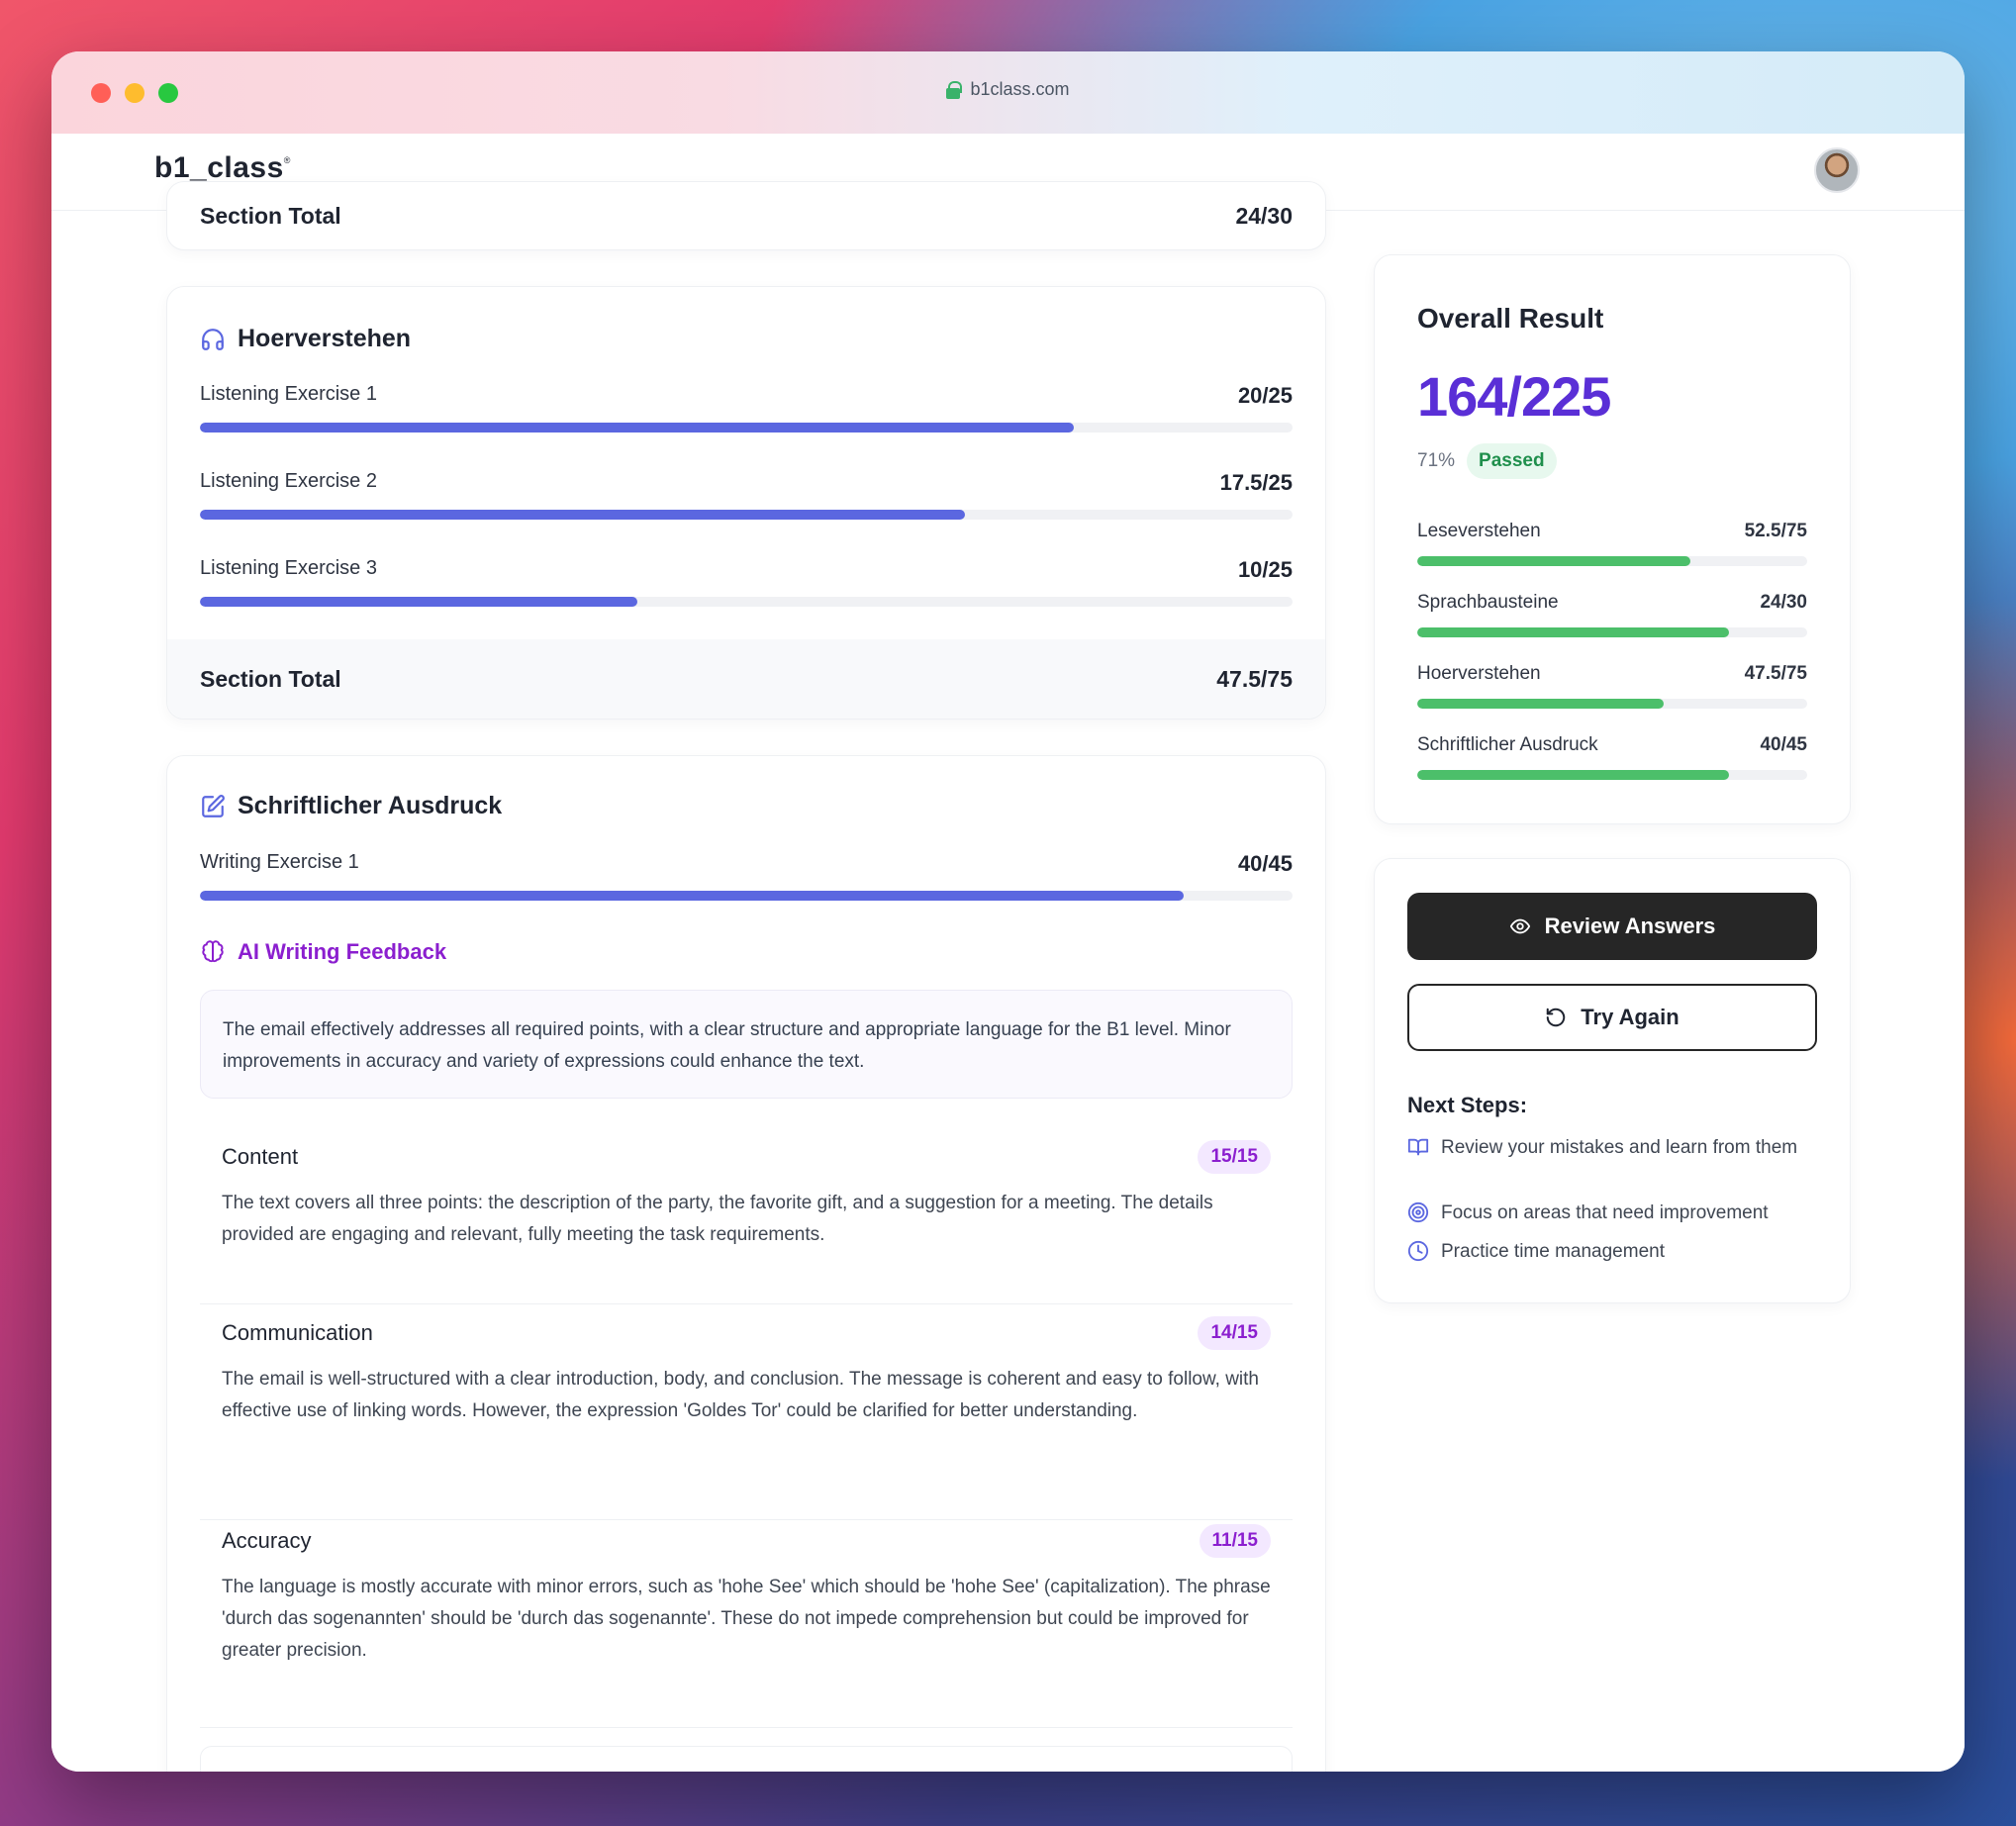 The image size is (2016, 1826). I want to click on overall-section-row: Schriftlicher Ausdruck 40/45, so click(1612, 757).